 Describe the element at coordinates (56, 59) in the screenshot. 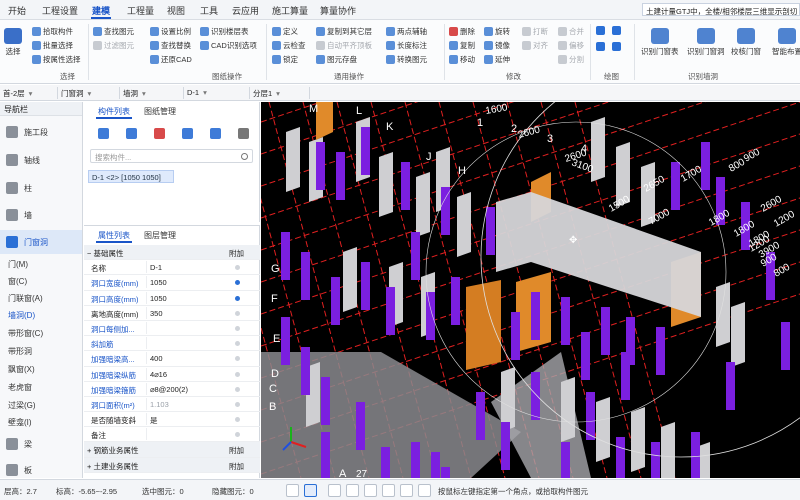

I see `select-by-attribute-button: 按属性选择` at that location.